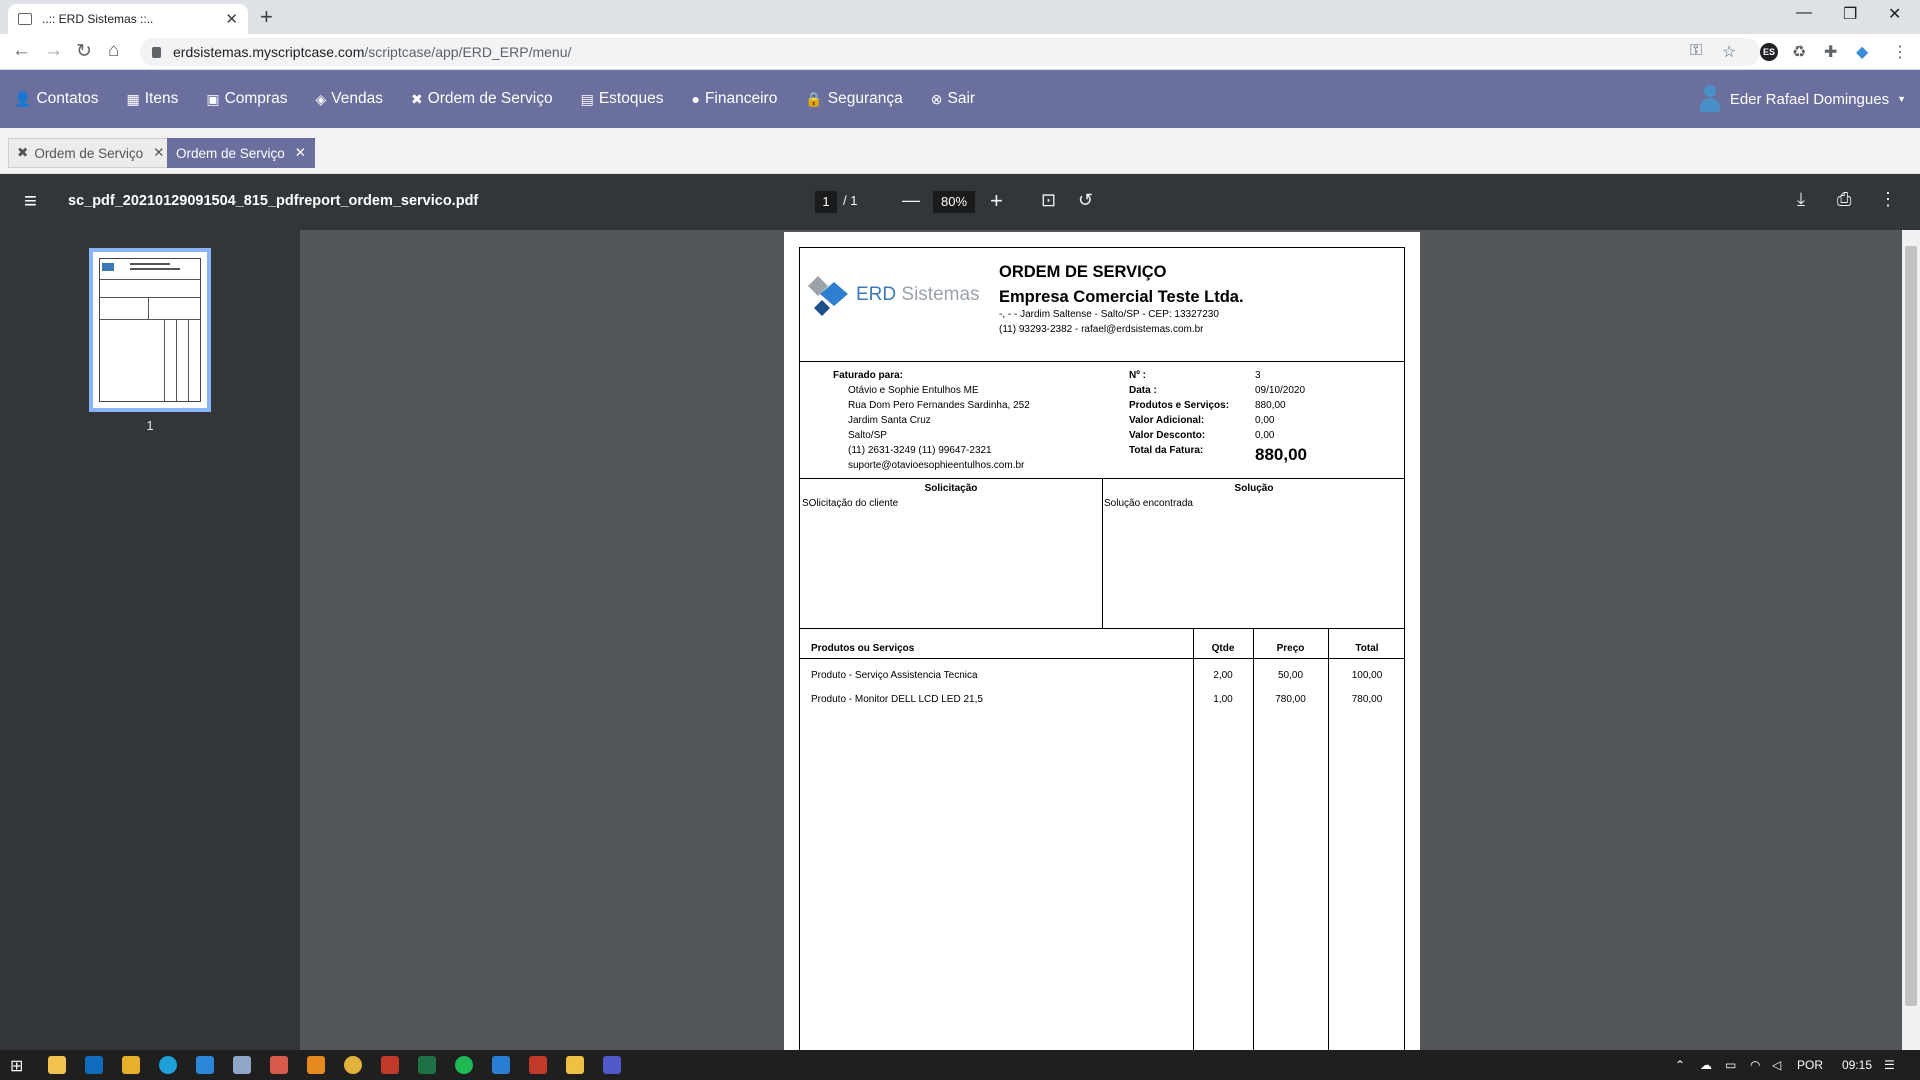 The height and width of the screenshot is (1080, 1920). What do you see at coordinates (1755, 1065) in the screenshot?
I see `wifi-icon: ◠` at bounding box center [1755, 1065].